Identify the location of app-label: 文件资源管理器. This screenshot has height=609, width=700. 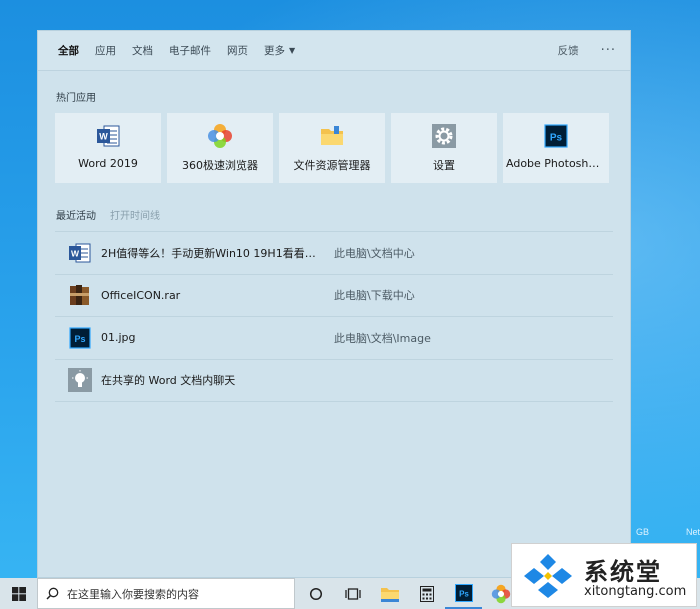
(332, 165).